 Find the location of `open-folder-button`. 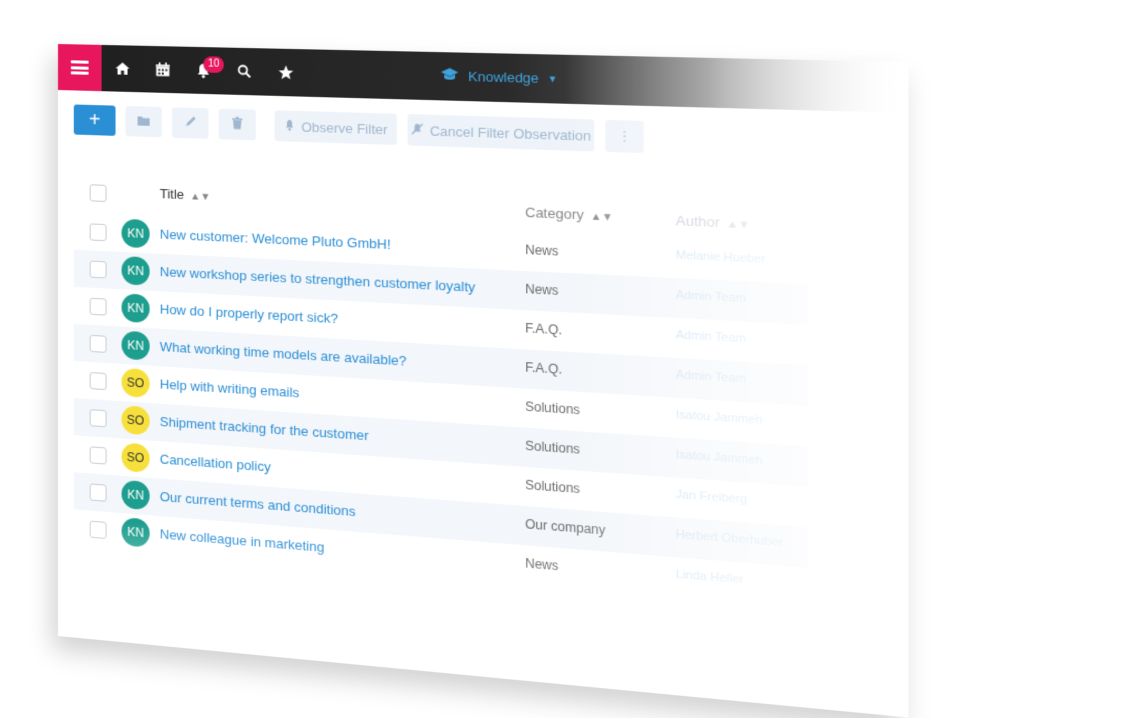

open-folder-button is located at coordinates (143, 121).